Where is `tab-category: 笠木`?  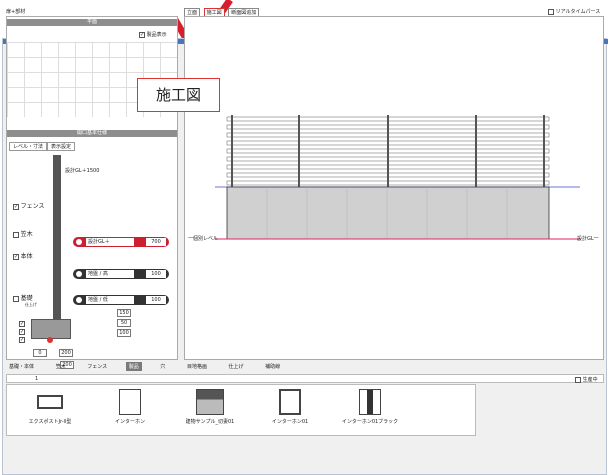 tab-category: 笠木 is located at coordinates (61, 366).